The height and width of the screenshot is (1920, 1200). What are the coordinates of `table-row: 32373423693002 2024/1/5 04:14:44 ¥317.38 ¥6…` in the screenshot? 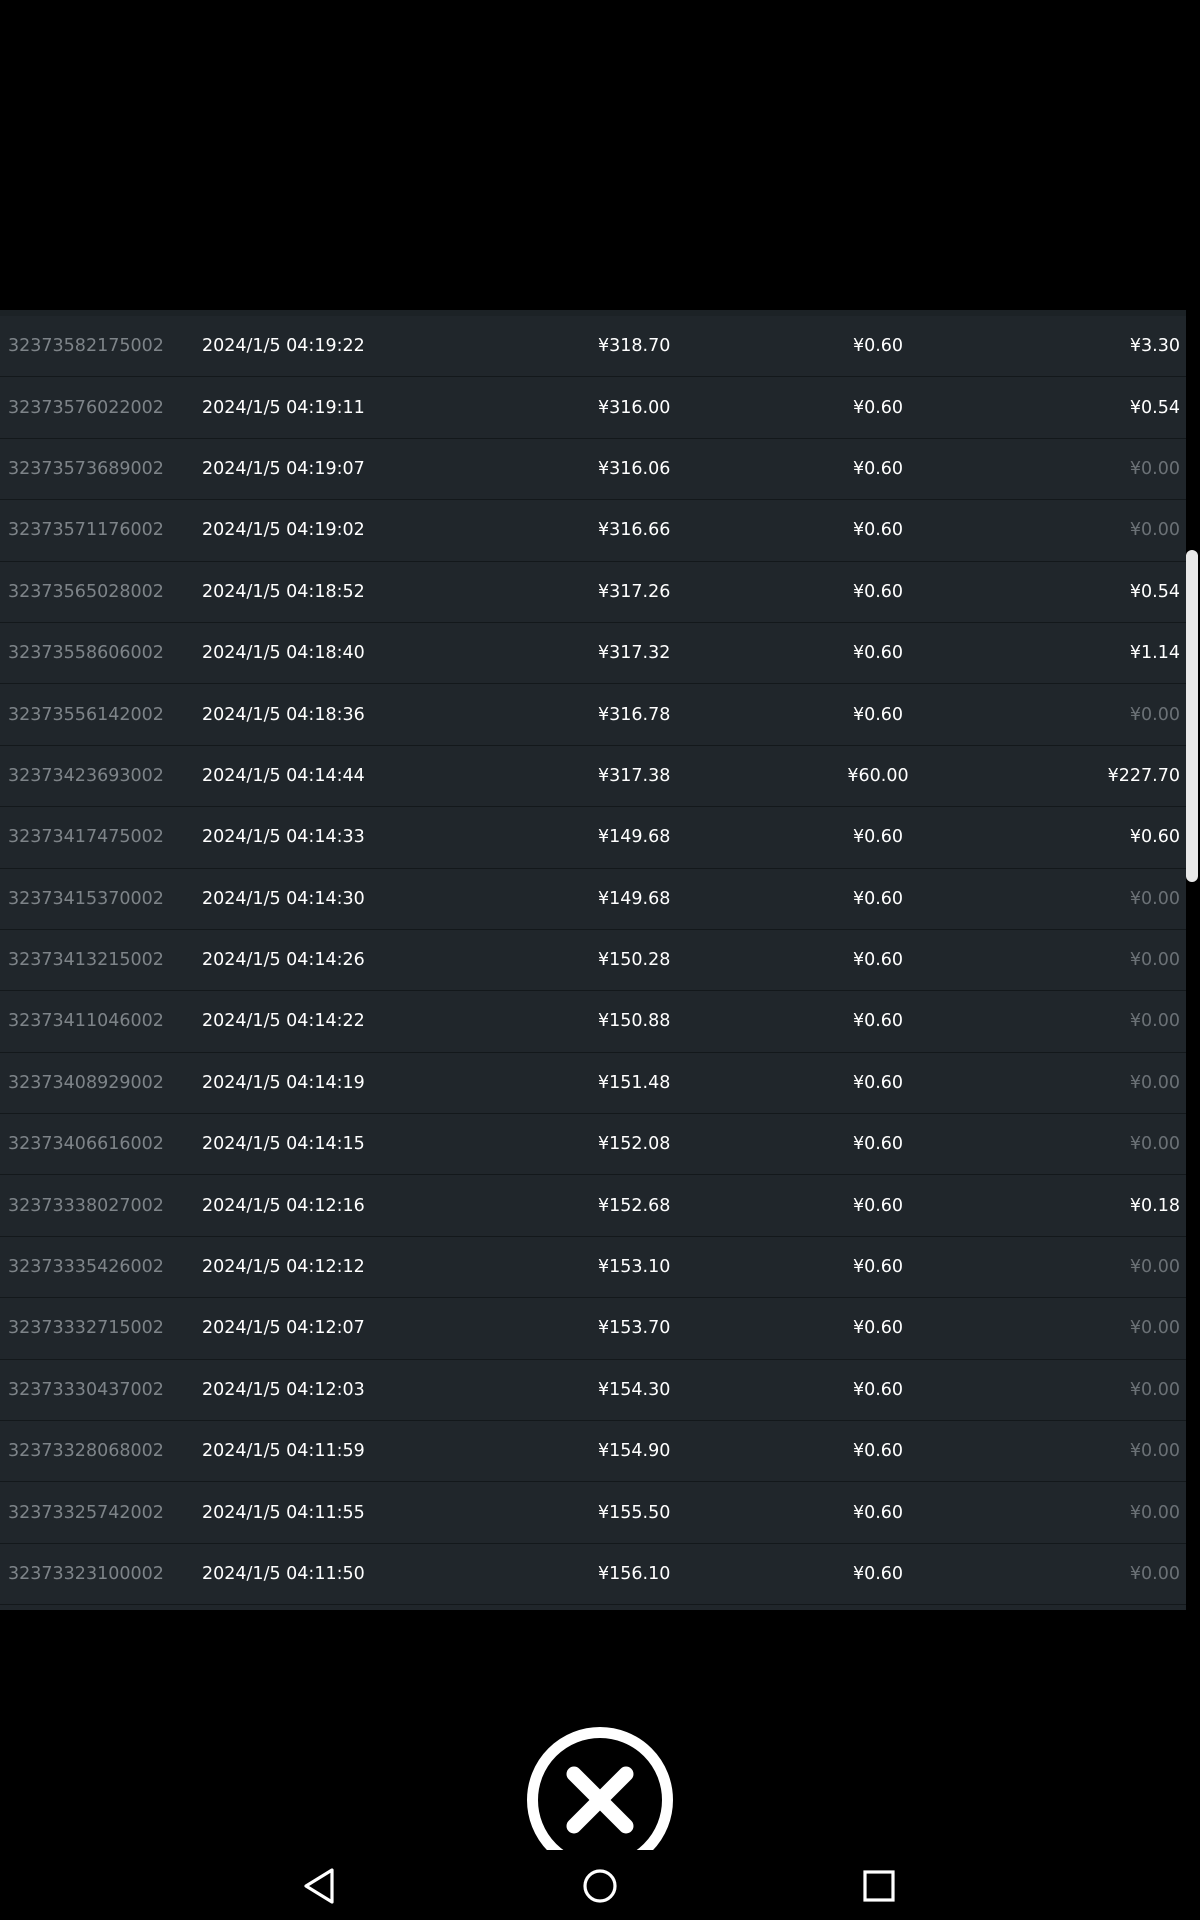 It's located at (593, 777).